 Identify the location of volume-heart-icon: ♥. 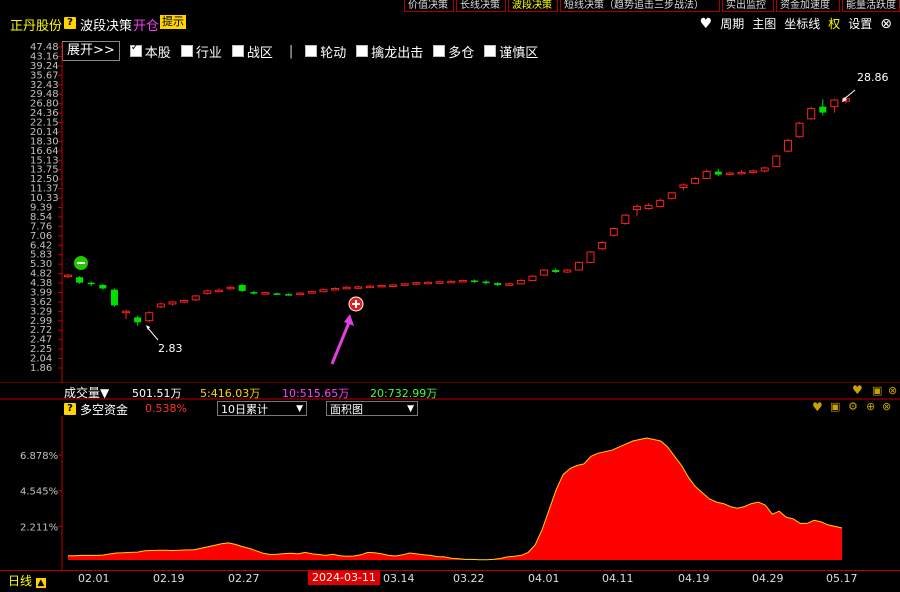
(857, 390).